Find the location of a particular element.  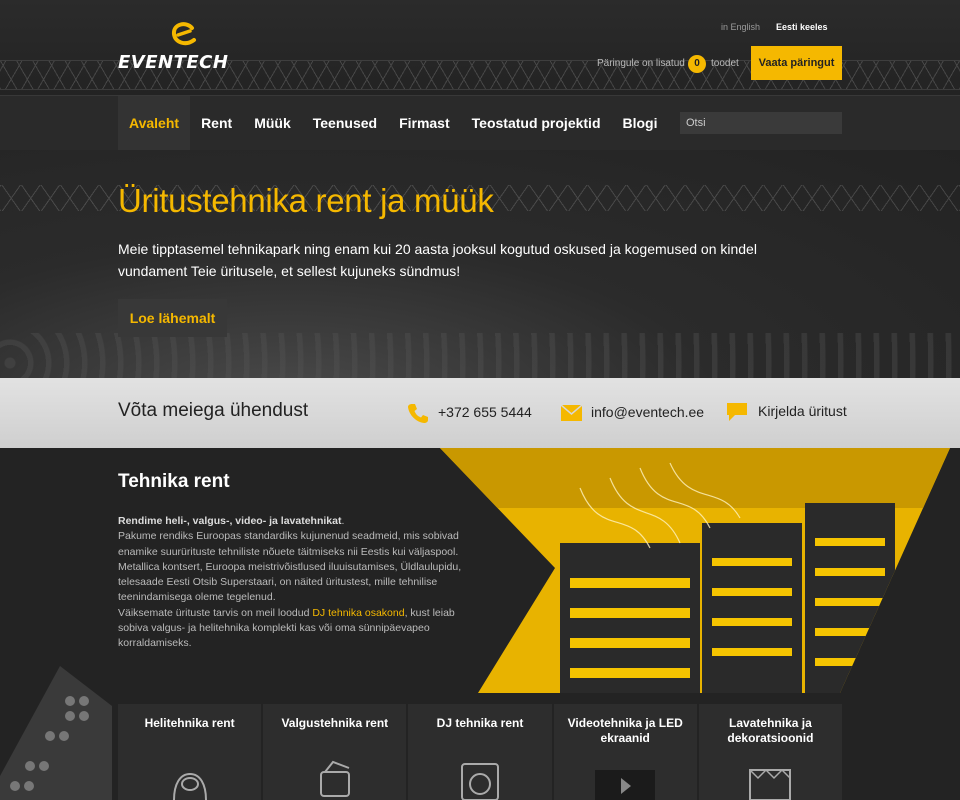

video-screen-icon is located at coordinates (625, 785).